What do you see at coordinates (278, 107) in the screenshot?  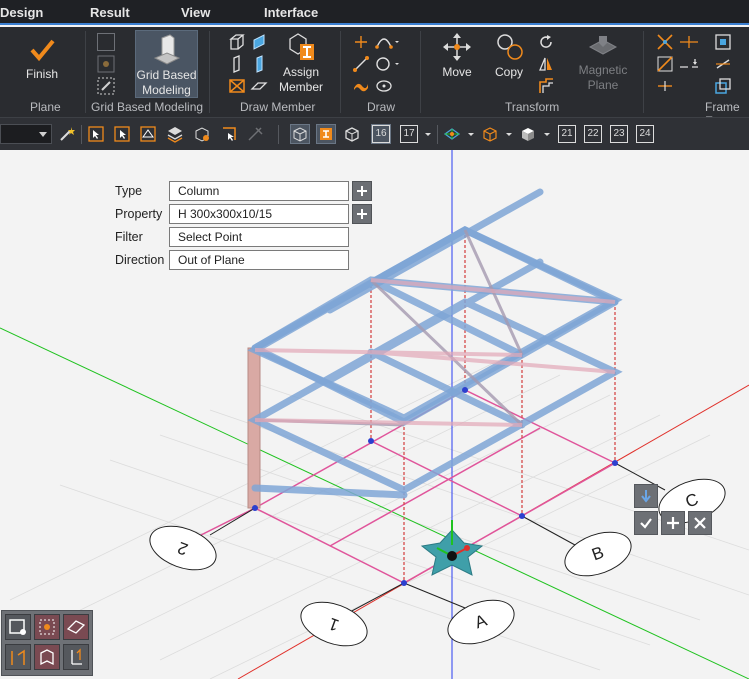 I see `group-draw-member-label: Draw Member` at bounding box center [278, 107].